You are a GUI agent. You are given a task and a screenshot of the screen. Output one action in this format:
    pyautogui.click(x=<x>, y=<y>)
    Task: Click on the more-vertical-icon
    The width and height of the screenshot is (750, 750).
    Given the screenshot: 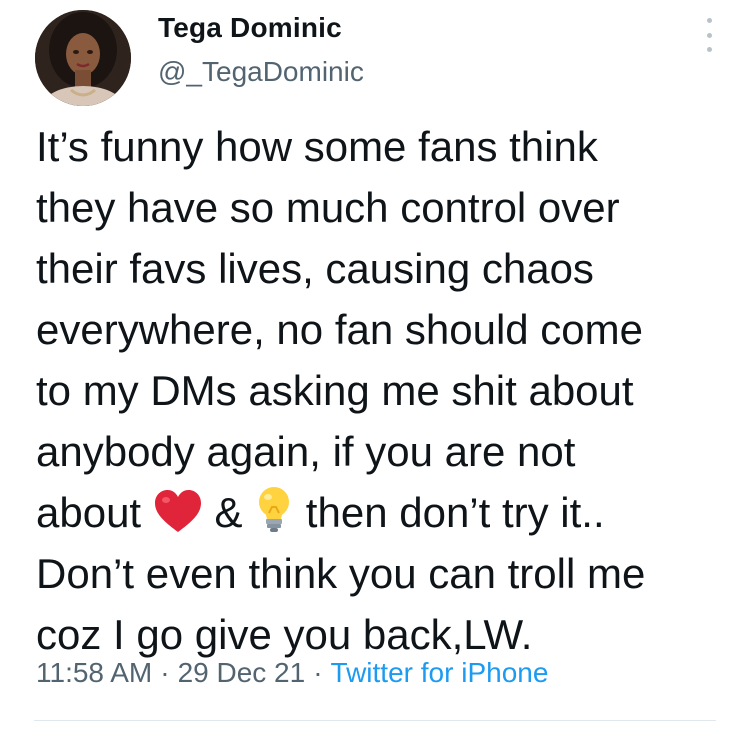 What is the action you would take?
    pyautogui.click(x=709, y=35)
    